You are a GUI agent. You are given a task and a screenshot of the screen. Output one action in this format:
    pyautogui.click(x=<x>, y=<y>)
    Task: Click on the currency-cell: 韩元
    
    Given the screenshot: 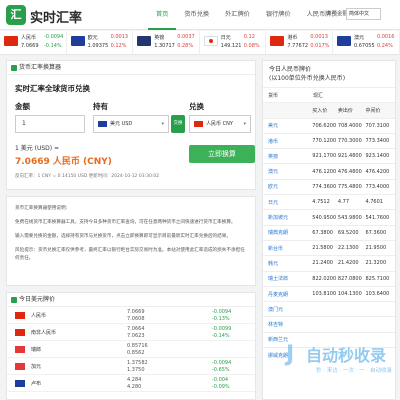 What is the action you would take?
    pyautogui.click(x=273, y=263)
    